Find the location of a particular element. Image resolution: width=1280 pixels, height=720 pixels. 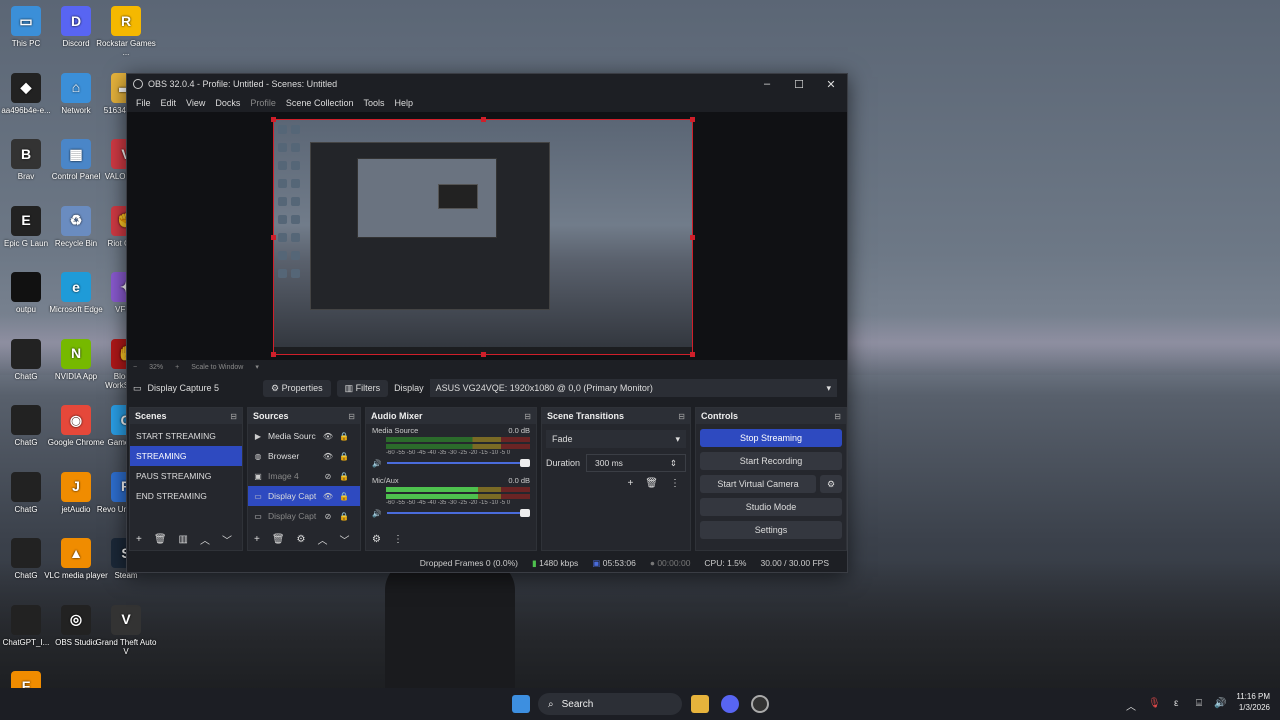

minimize-button: – is located at coordinates (767, 84).